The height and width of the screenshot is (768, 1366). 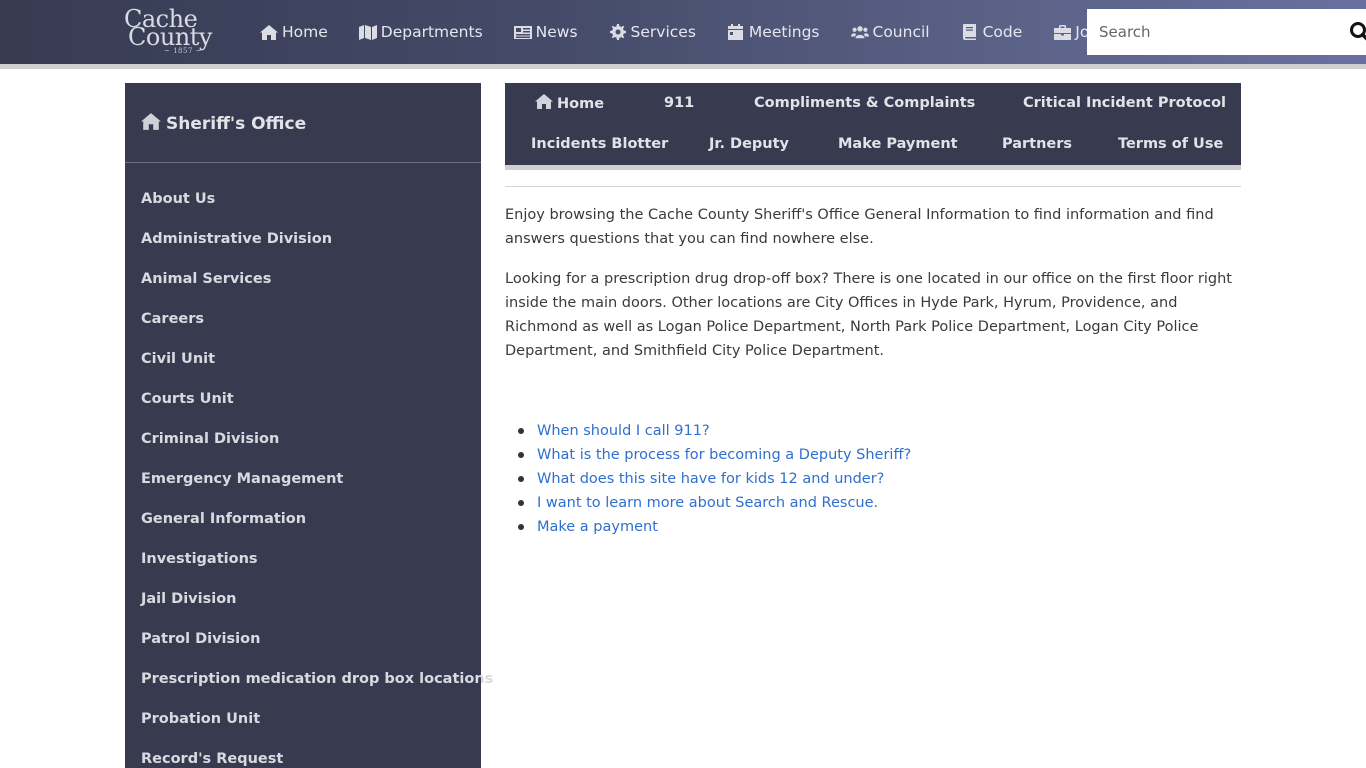 I want to click on header-underline, so click(x=683, y=66).